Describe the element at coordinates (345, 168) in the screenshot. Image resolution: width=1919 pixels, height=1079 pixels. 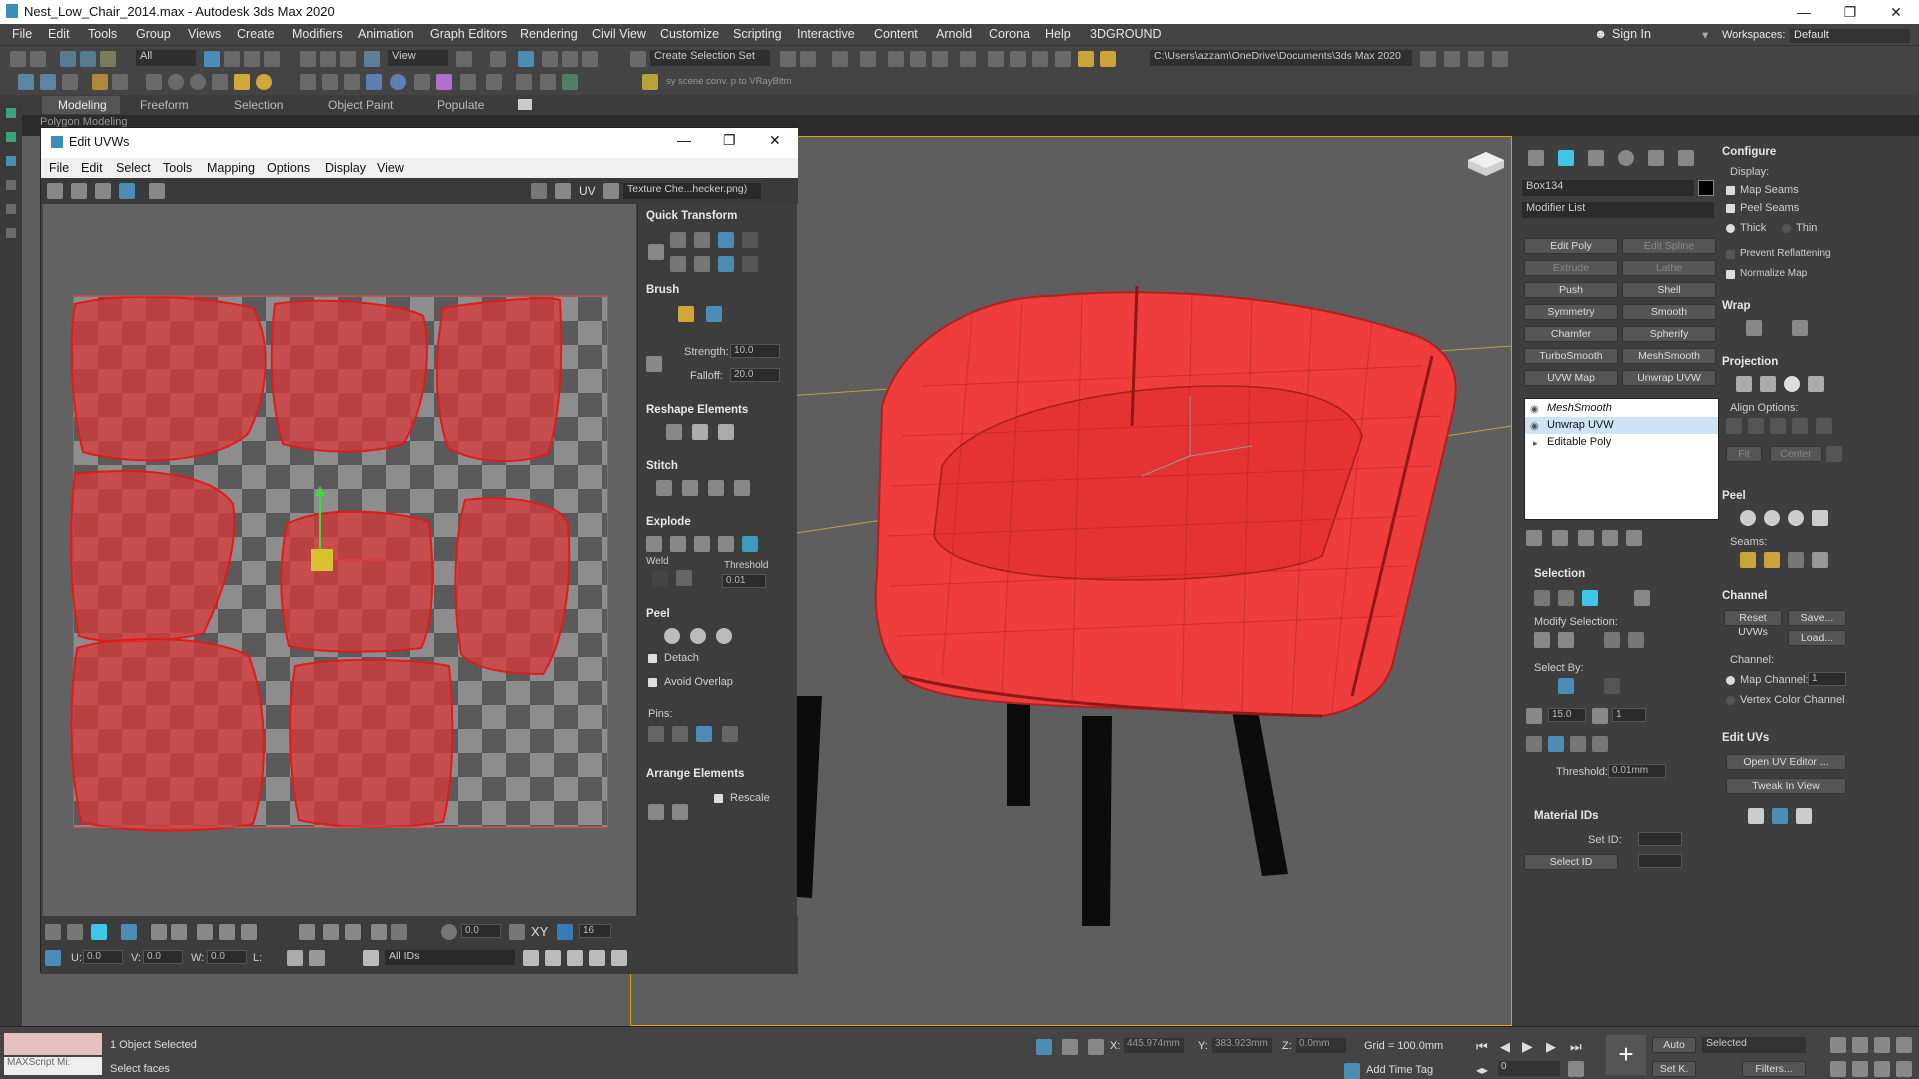
I see `uv-menu-display: Display` at that location.